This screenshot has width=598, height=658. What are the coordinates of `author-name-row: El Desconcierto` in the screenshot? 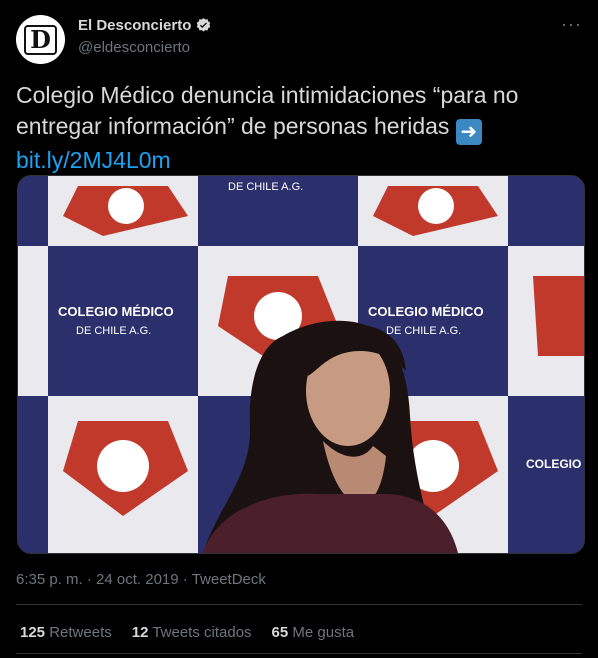 It's located at (145, 25).